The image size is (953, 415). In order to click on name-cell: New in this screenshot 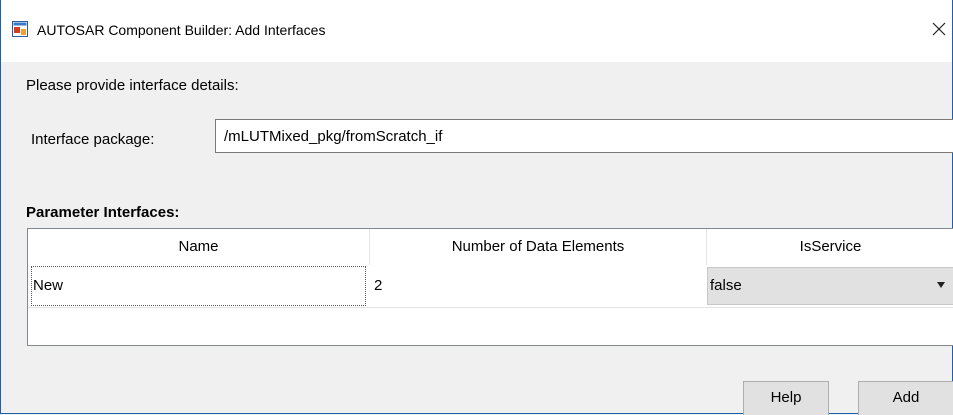, I will do `click(198, 286)`.